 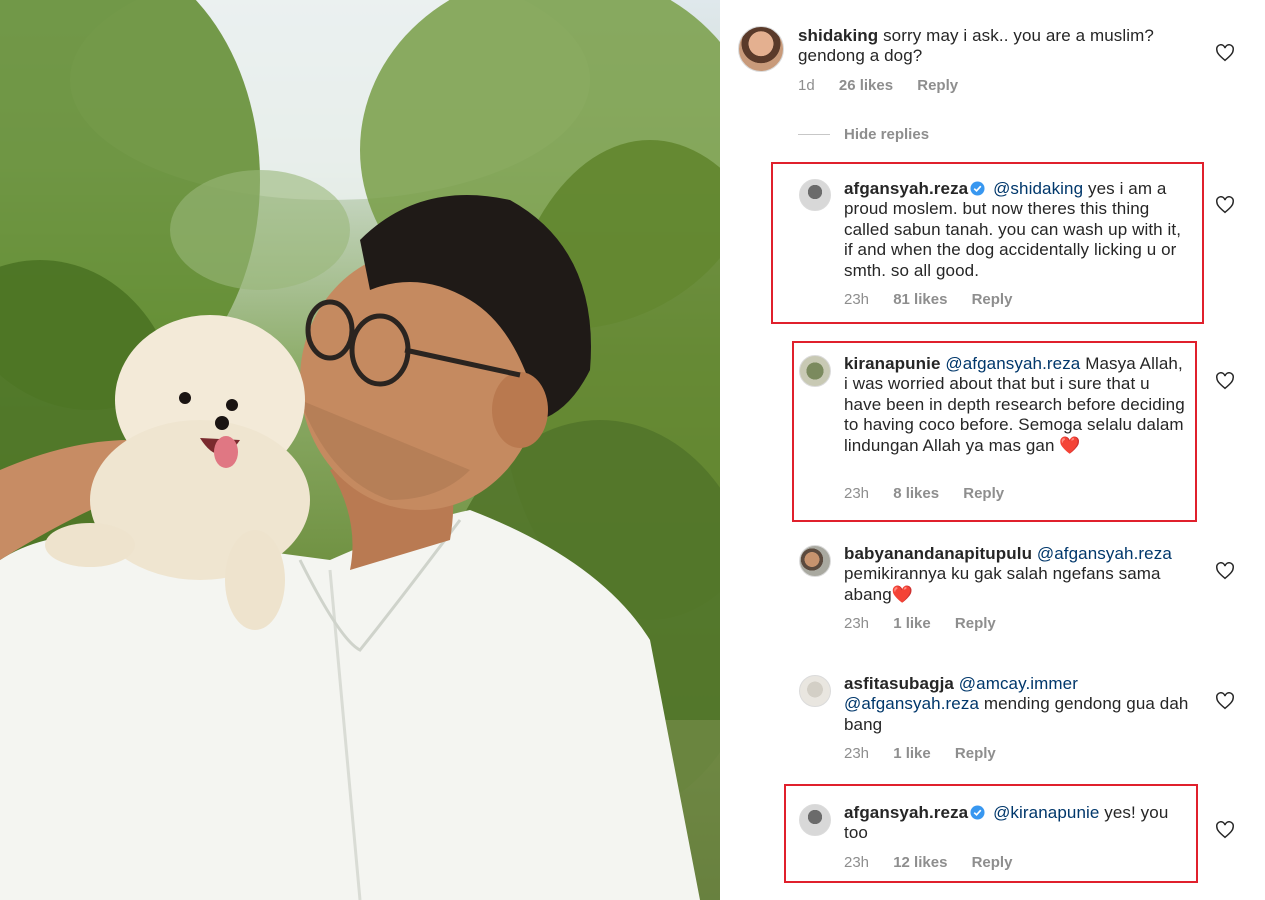 I want to click on mention-link: @kiranapunie, so click(x=1046, y=812).